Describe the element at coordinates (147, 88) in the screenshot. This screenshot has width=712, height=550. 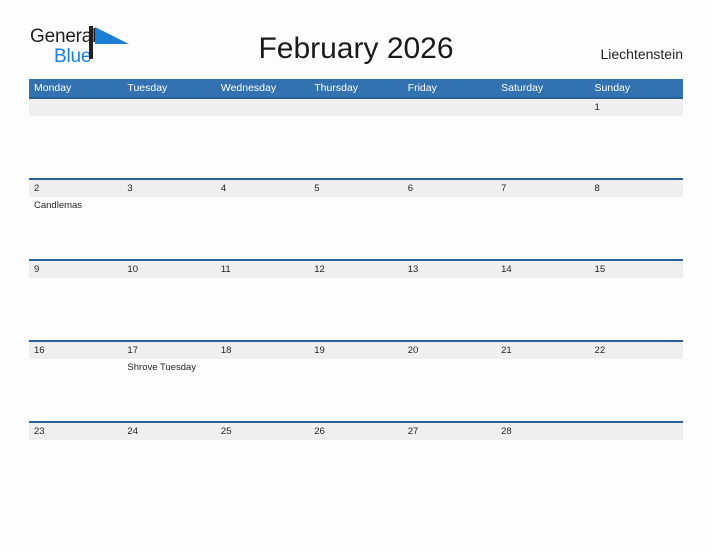
I see `weekday-header-tuesday: Tuesday` at that location.